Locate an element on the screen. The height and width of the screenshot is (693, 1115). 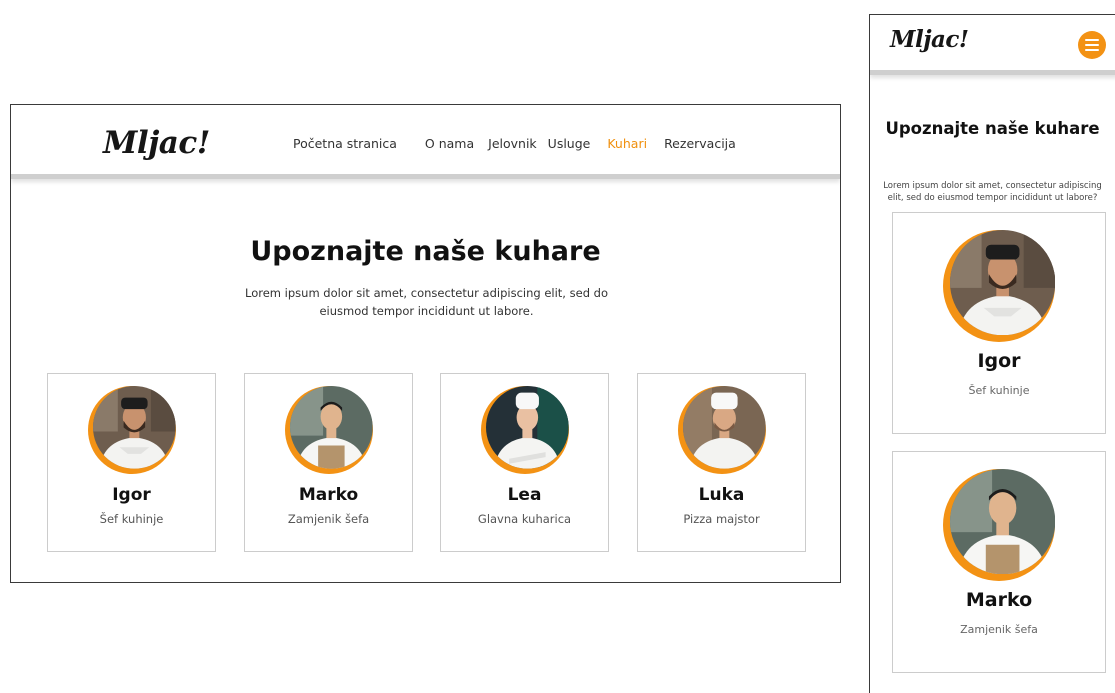
nav-item-o-nama: O nama is located at coordinates (449, 143).